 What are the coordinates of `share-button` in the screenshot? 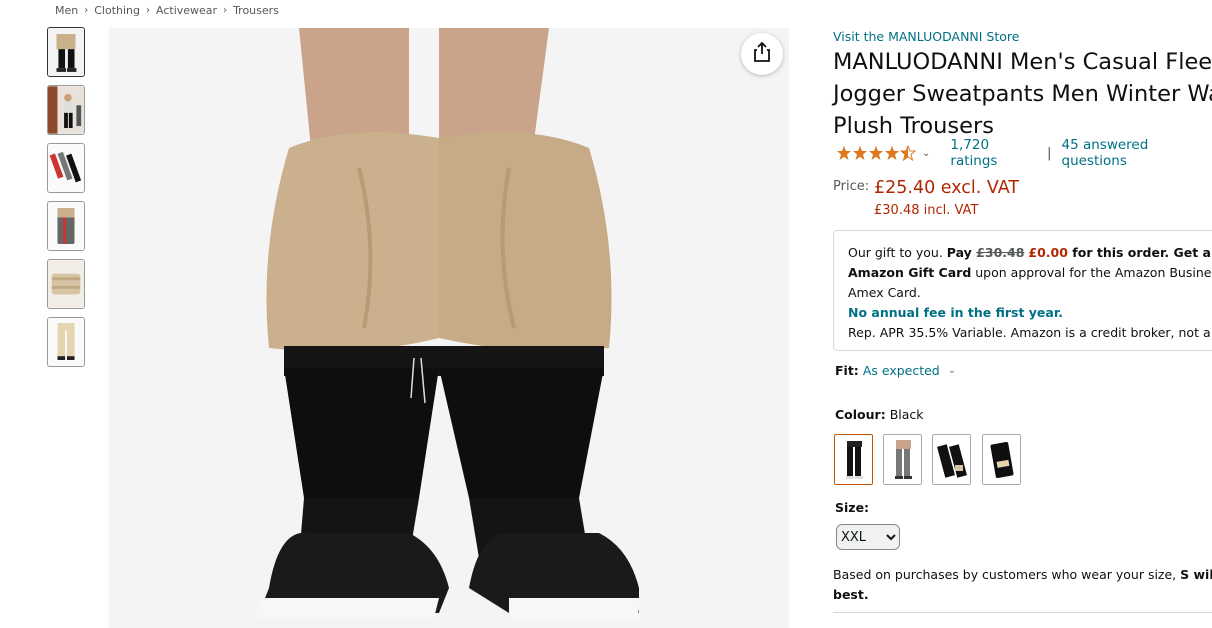 It's located at (762, 54).